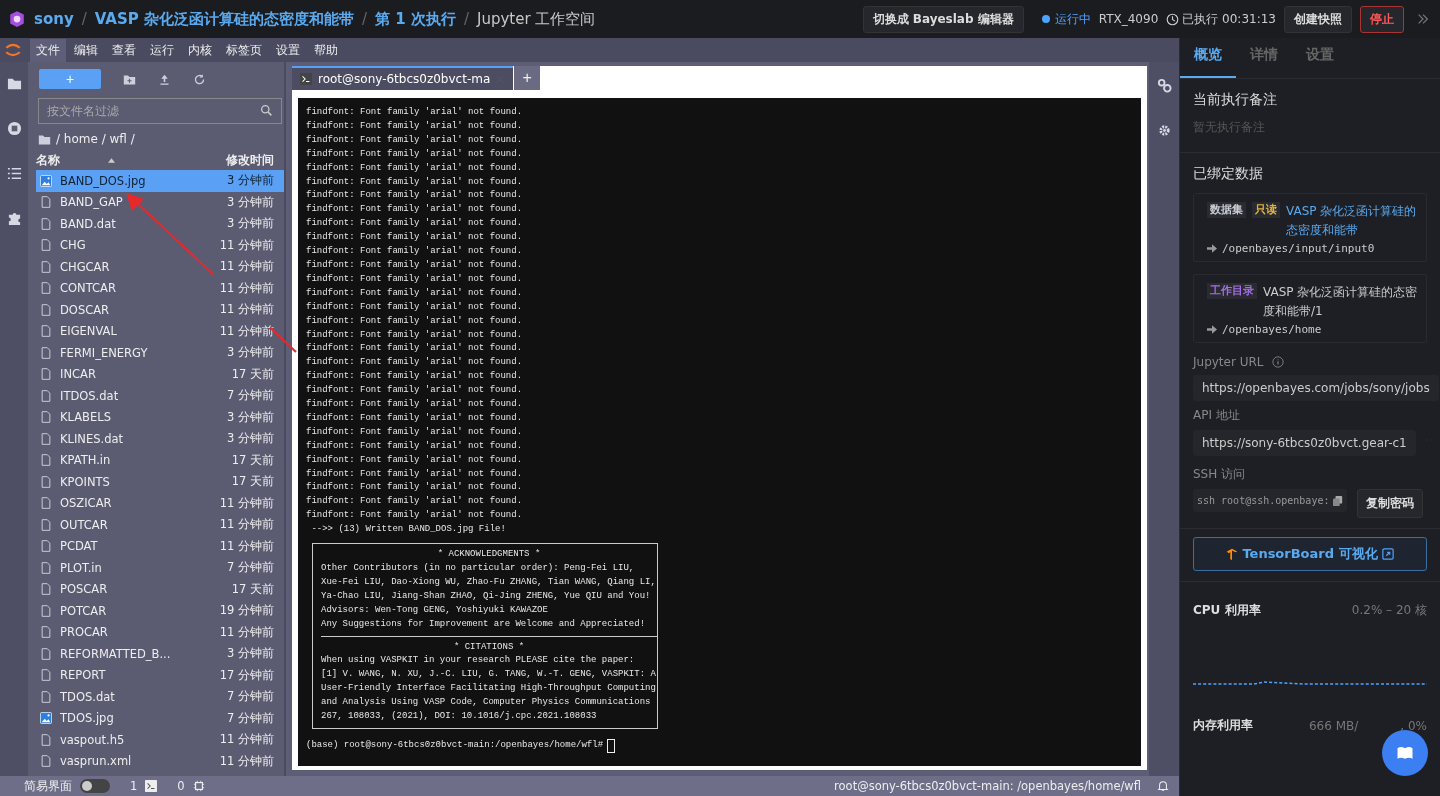 This screenshot has height=796, width=1440. I want to click on file-name: OUTCAR, so click(84, 524).